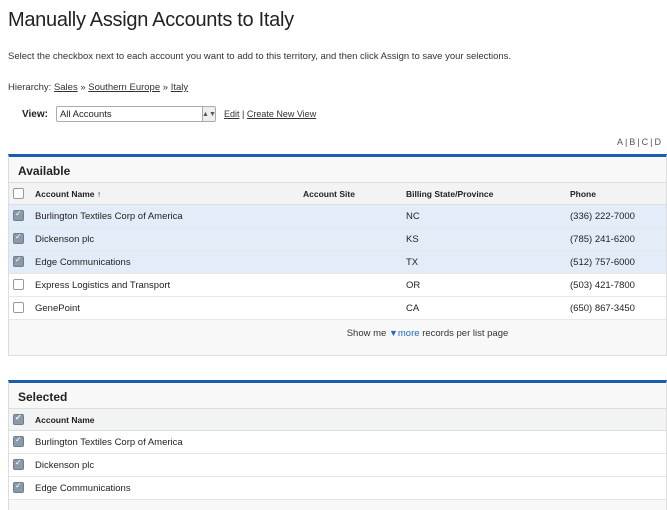 This screenshot has width=667, height=510. I want to click on phone-cell: (336) 222-7000, so click(616, 216).